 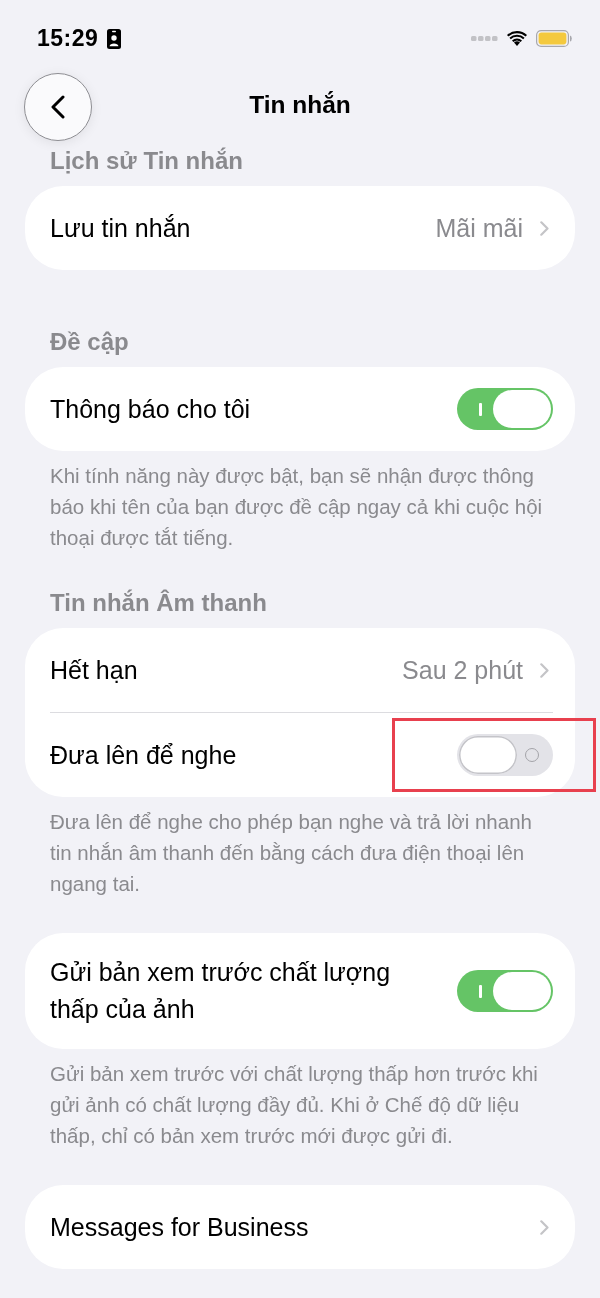 I want to click on setting-value: Mãi mãi, so click(x=479, y=228).